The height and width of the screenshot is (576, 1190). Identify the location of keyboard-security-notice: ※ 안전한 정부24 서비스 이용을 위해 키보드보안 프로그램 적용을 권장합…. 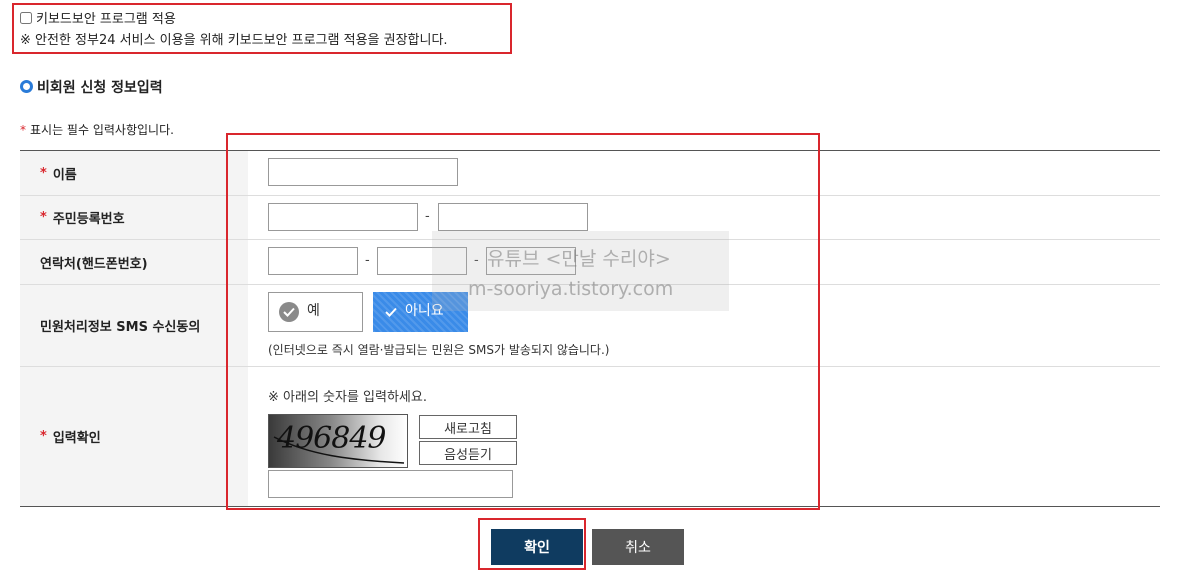
(234, 40).